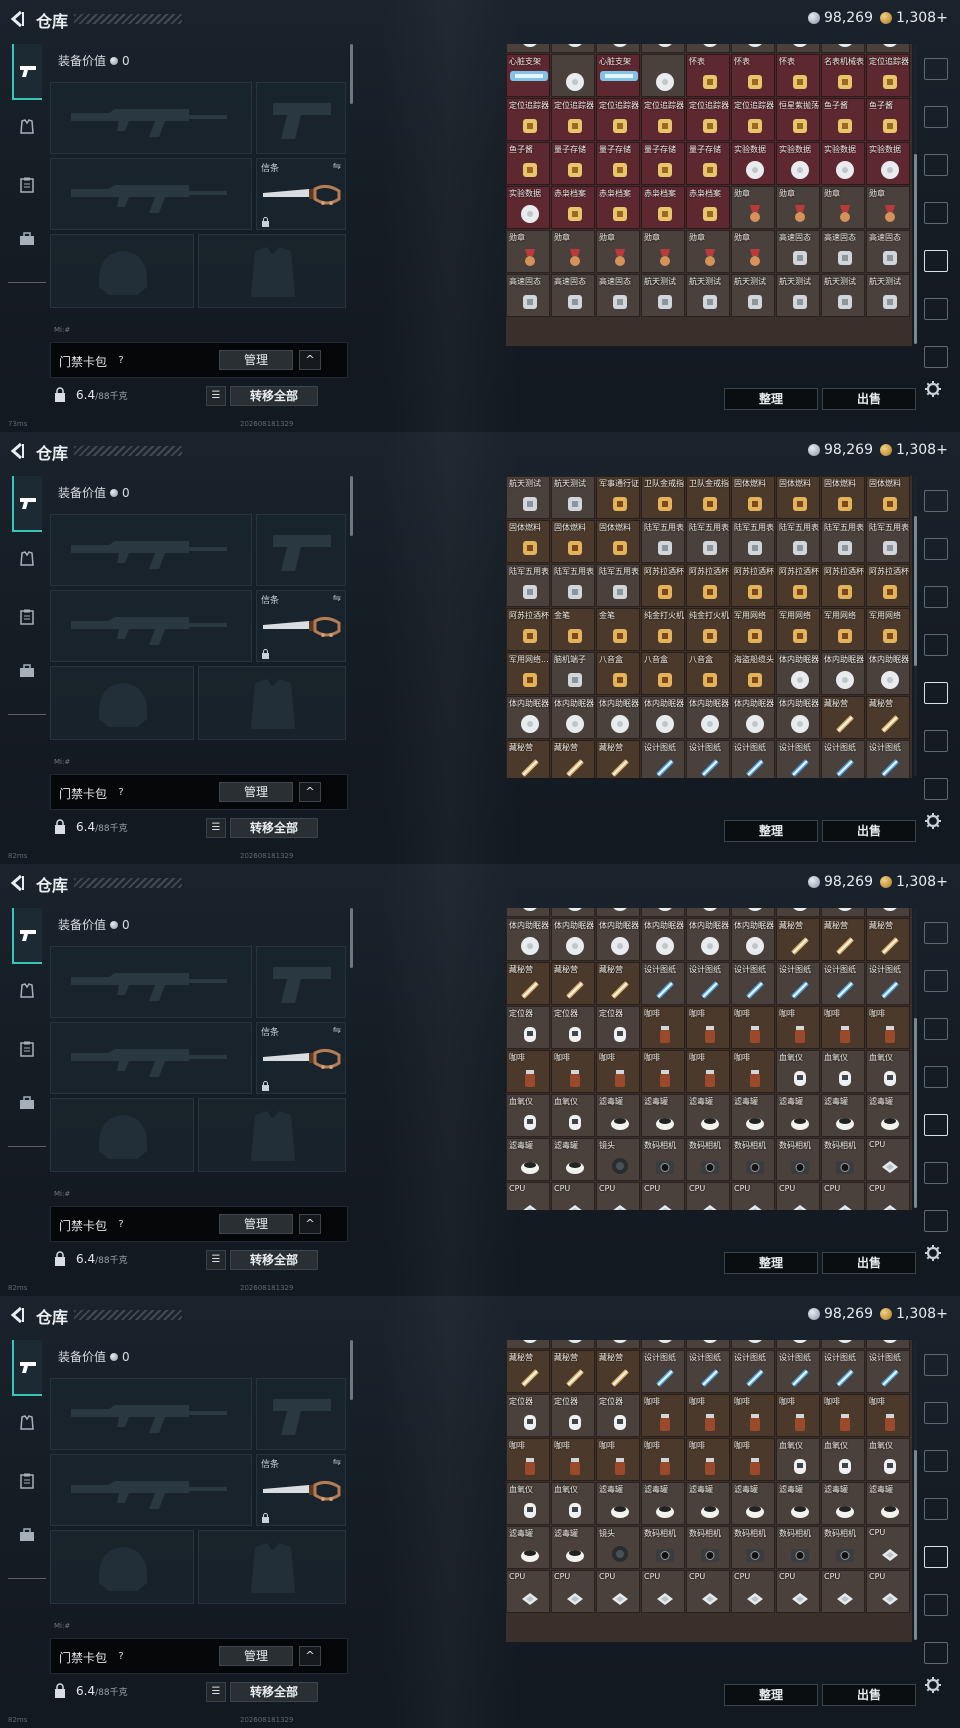 This screenshot has height=1728, width=960. I want to click on stash-item: 勋章, so click(798, 207).